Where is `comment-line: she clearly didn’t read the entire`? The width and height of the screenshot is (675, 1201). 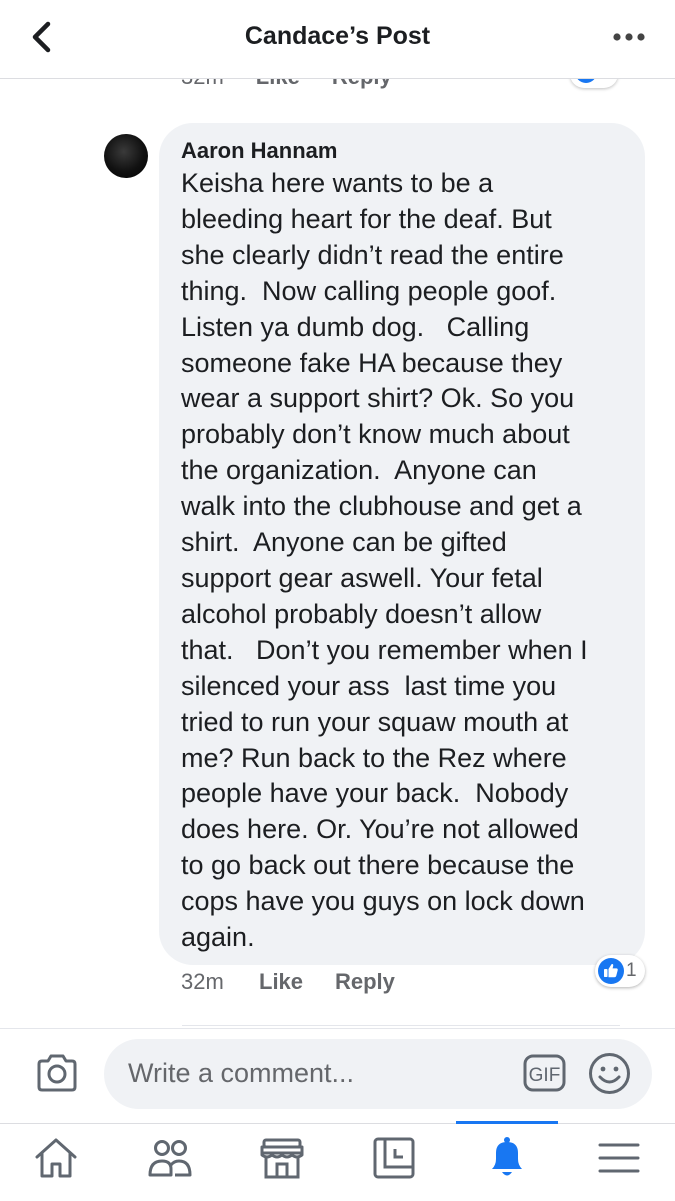 comment-line: she clearly didn’t read the entire is located at coordinates (372, 254).